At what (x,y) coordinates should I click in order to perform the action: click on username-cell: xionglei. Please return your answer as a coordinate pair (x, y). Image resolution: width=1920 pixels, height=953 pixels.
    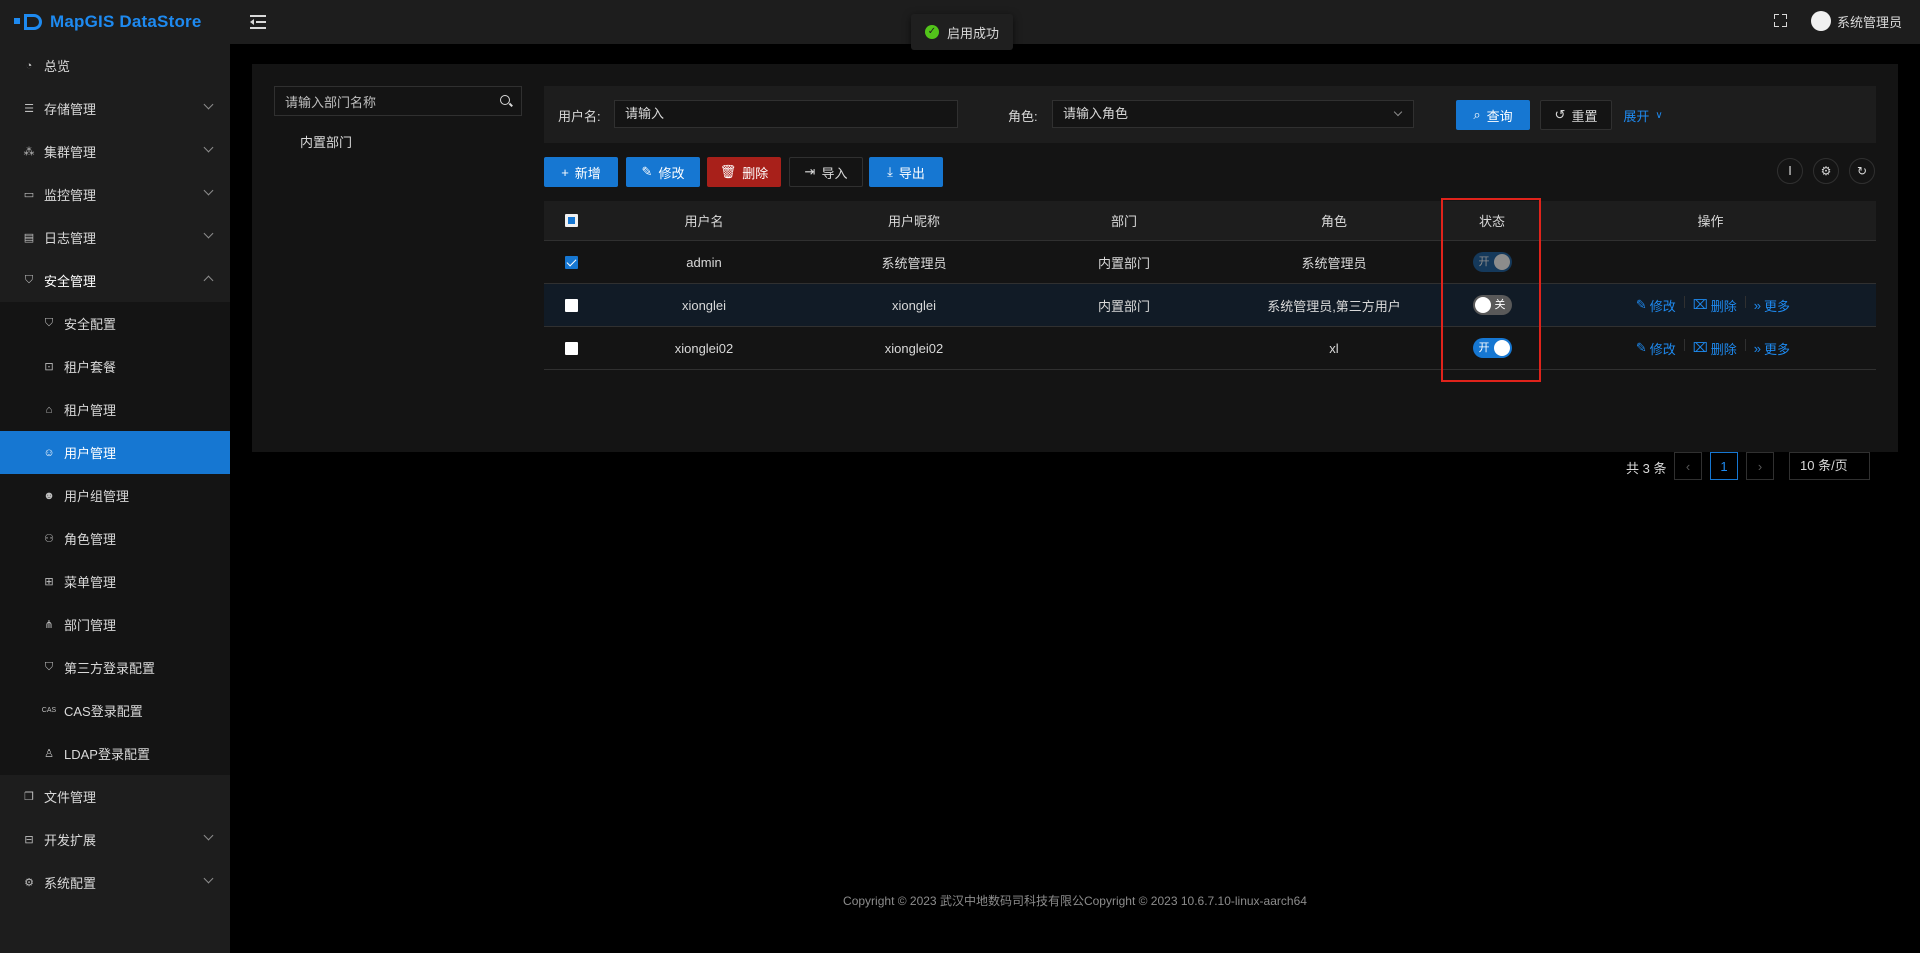
    Looking at the image, I should click on (704, 305).